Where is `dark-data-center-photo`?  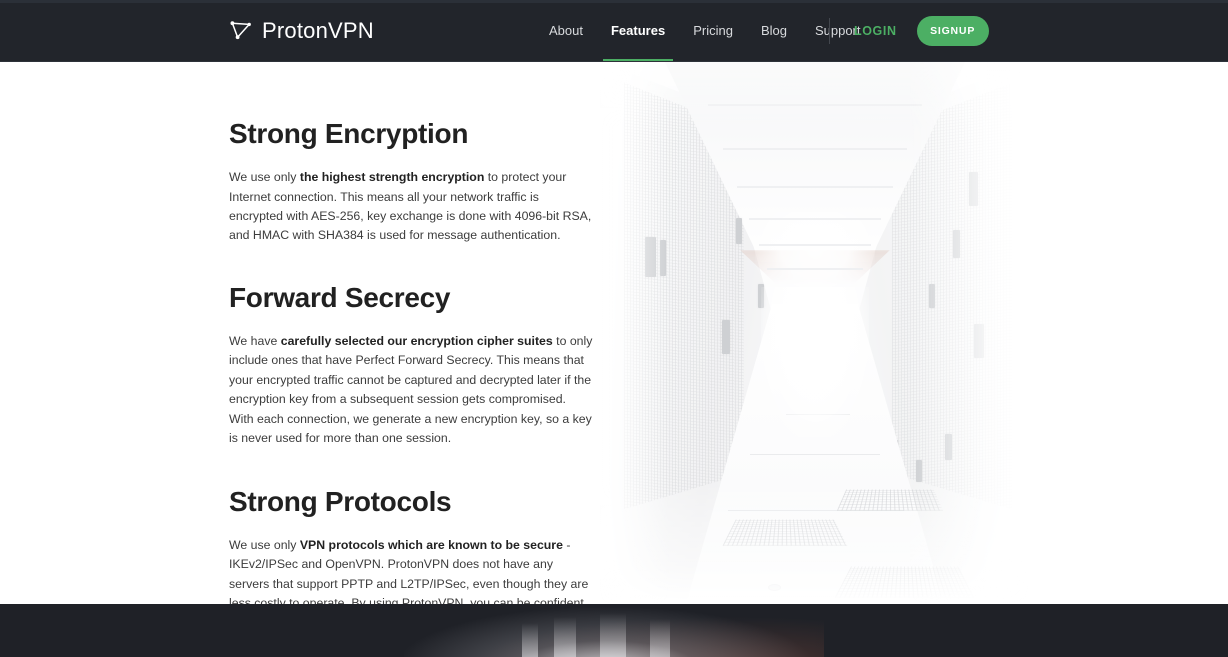
dark-data-center-photo is located at coordinates (614, 630).